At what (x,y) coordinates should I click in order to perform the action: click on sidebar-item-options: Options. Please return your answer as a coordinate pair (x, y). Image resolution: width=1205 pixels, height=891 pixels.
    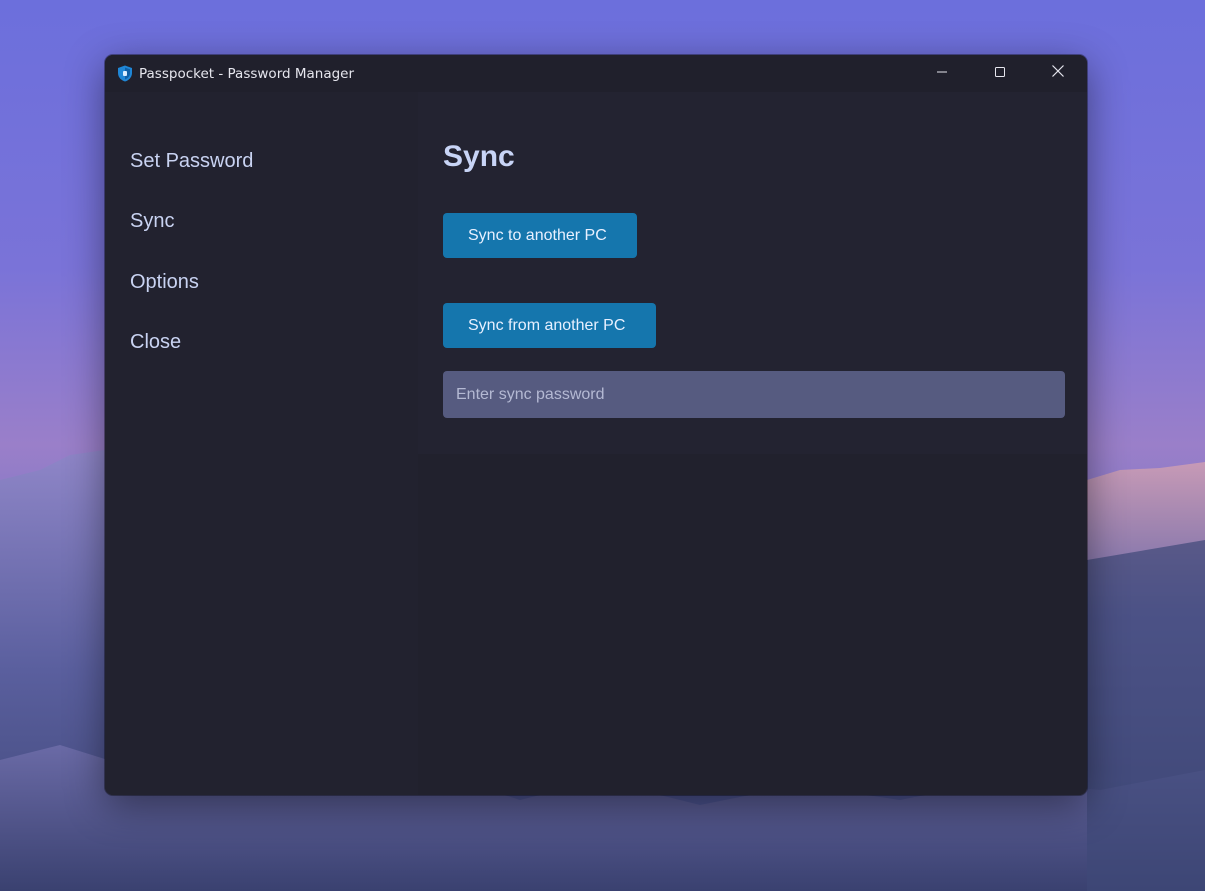
    Looking at the image, I should click on (164, 282).